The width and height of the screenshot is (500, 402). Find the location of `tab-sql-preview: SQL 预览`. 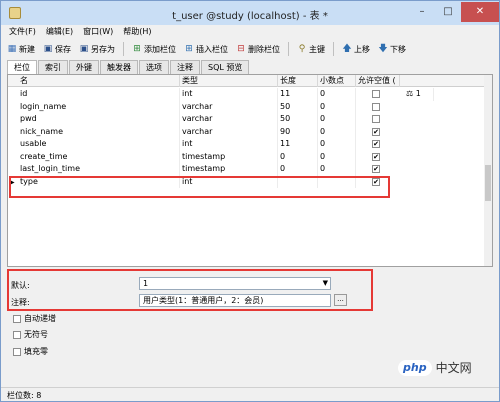

tab-sql-preview: SQL 预览 is located at coordinates (225, 67).